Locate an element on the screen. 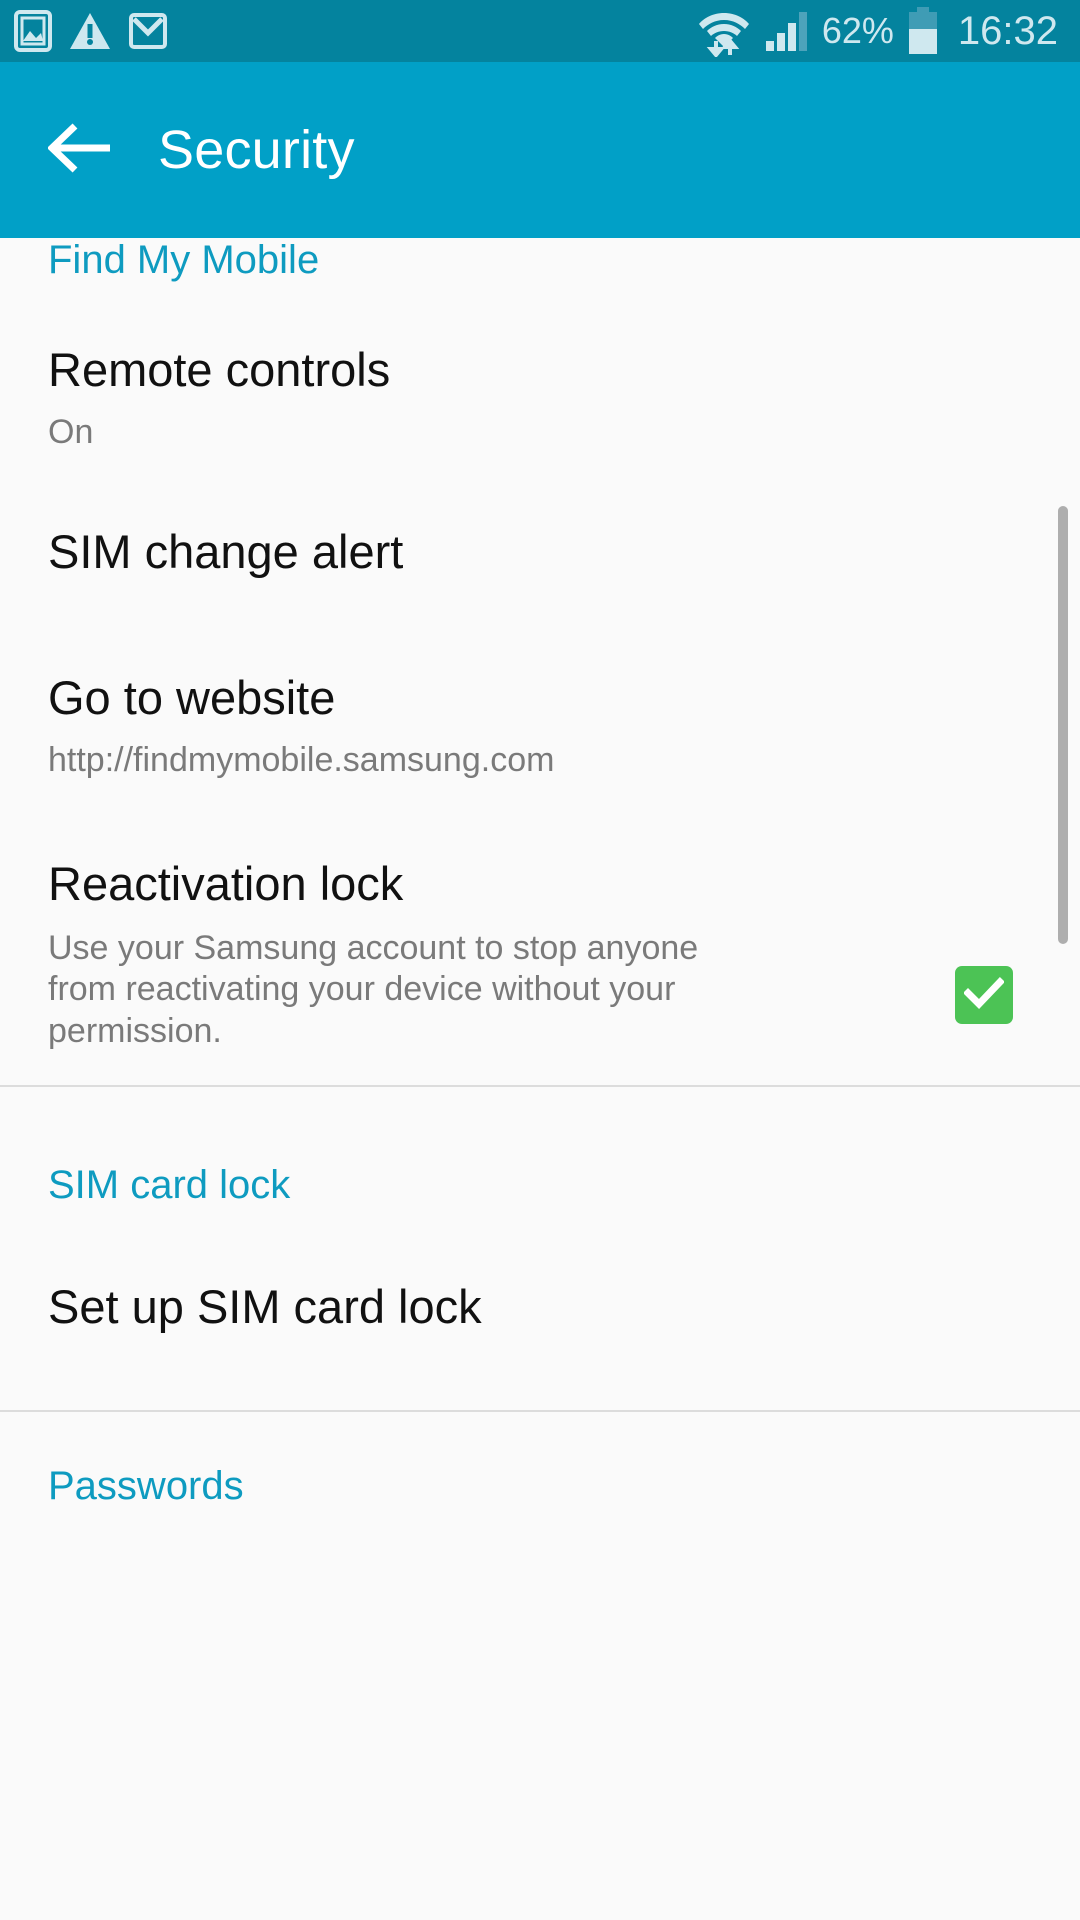 The image size is (1080, 1920). reactivation-lock-checkbox is located at coordinates (984, 995).